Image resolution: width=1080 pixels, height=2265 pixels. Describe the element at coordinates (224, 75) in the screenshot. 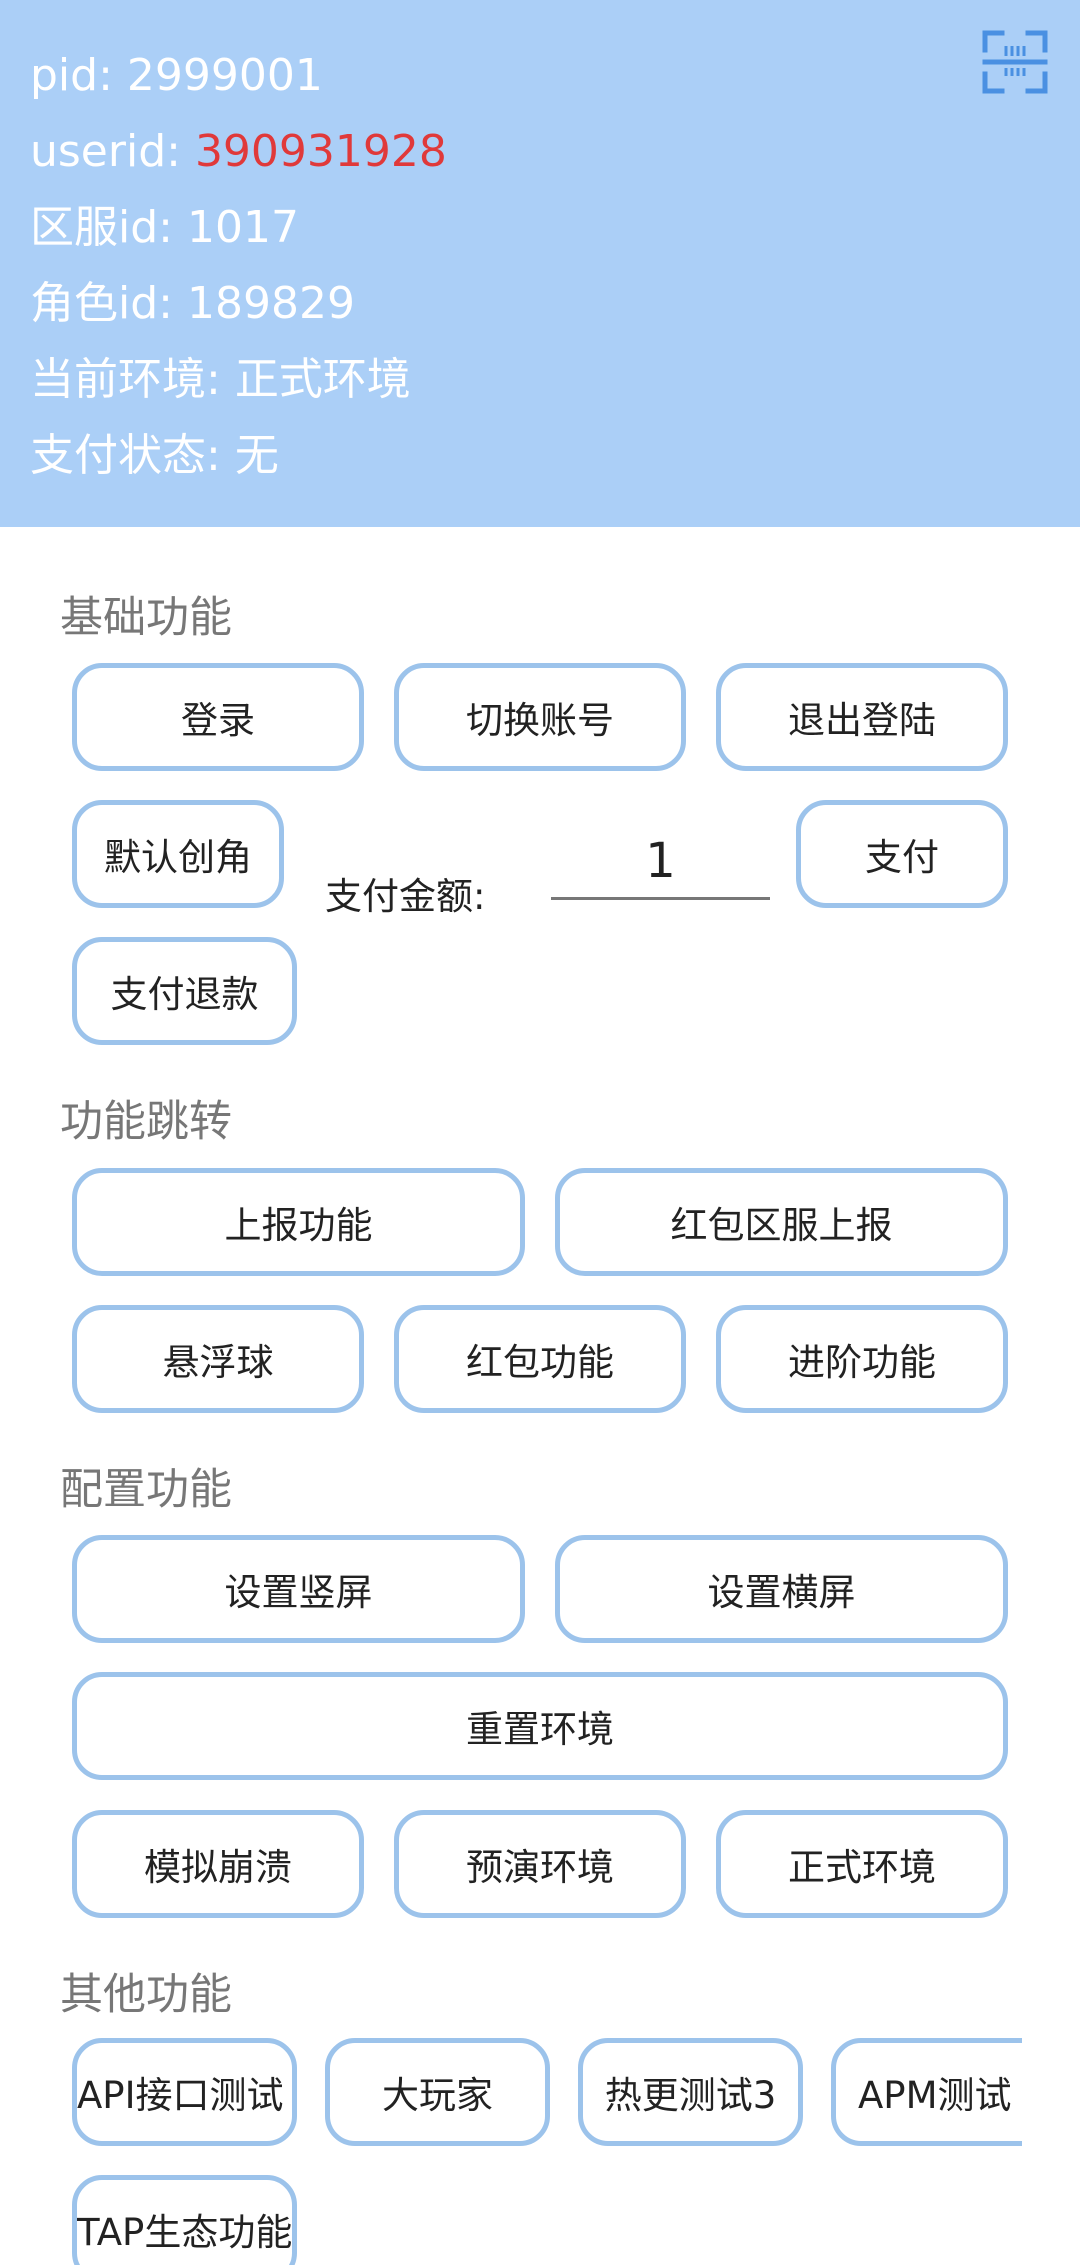

I see `pid-value: 2999001` at that location.